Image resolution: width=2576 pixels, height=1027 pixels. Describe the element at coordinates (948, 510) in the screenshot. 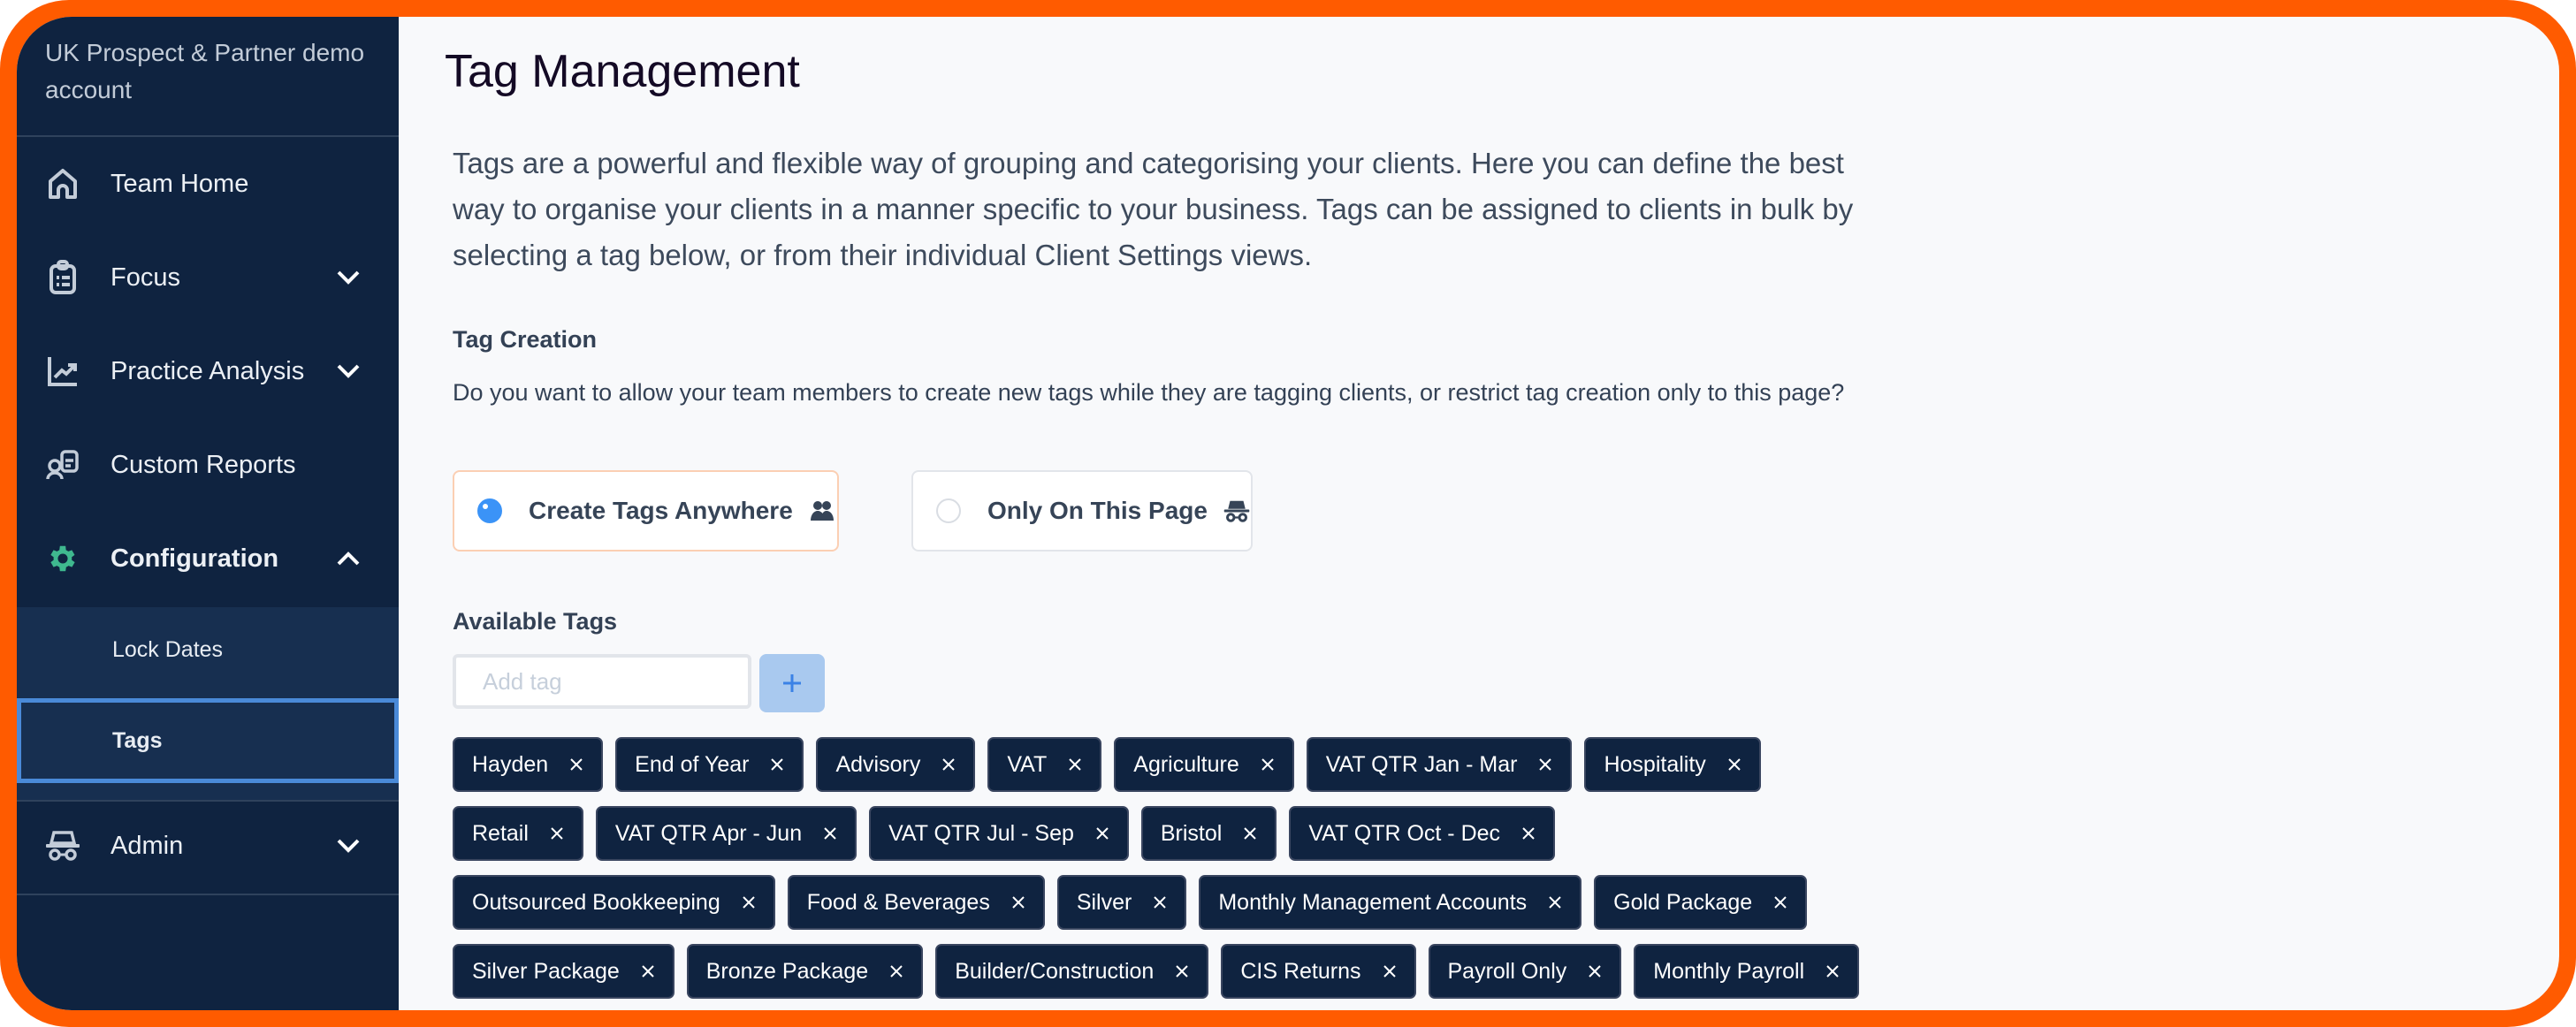

I see `radio-button-unchecked` at that location.